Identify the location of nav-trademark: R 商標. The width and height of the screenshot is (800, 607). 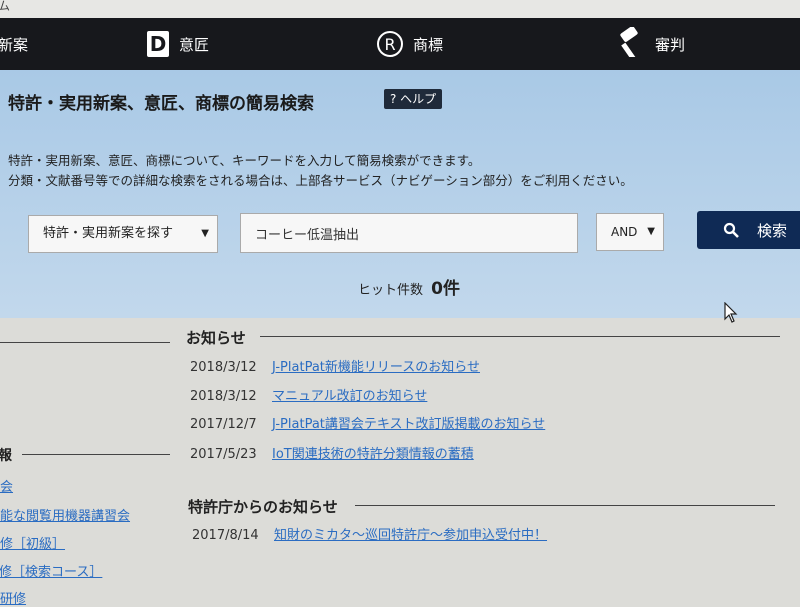
(410, 44).